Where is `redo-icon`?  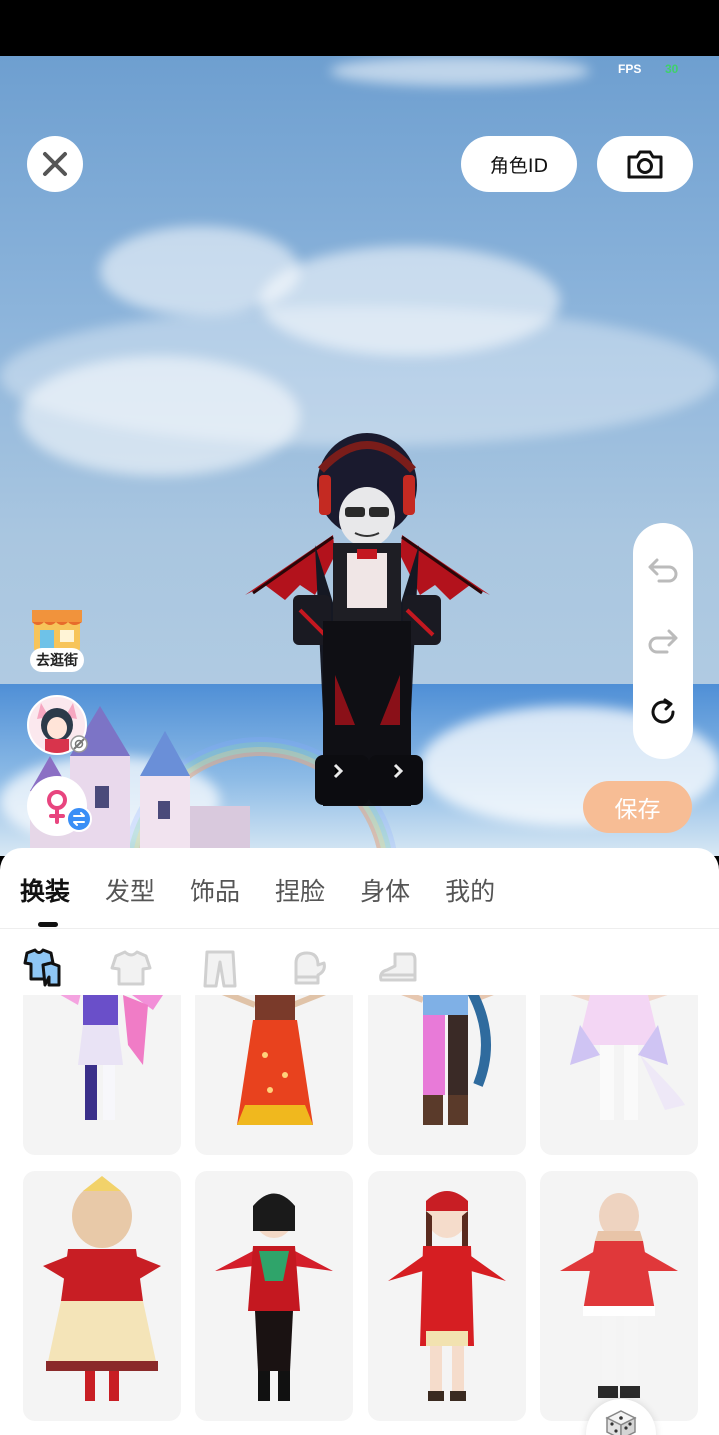 redo-icon is located at coordinates (663, 641).